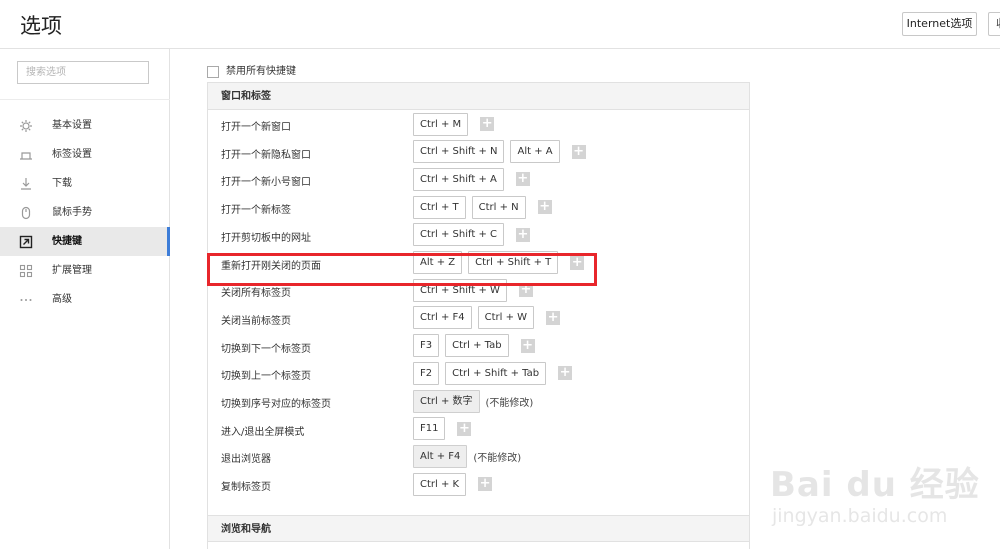  I want to click on key-binding: Ctrl + Shift + C, so click(458, 235).